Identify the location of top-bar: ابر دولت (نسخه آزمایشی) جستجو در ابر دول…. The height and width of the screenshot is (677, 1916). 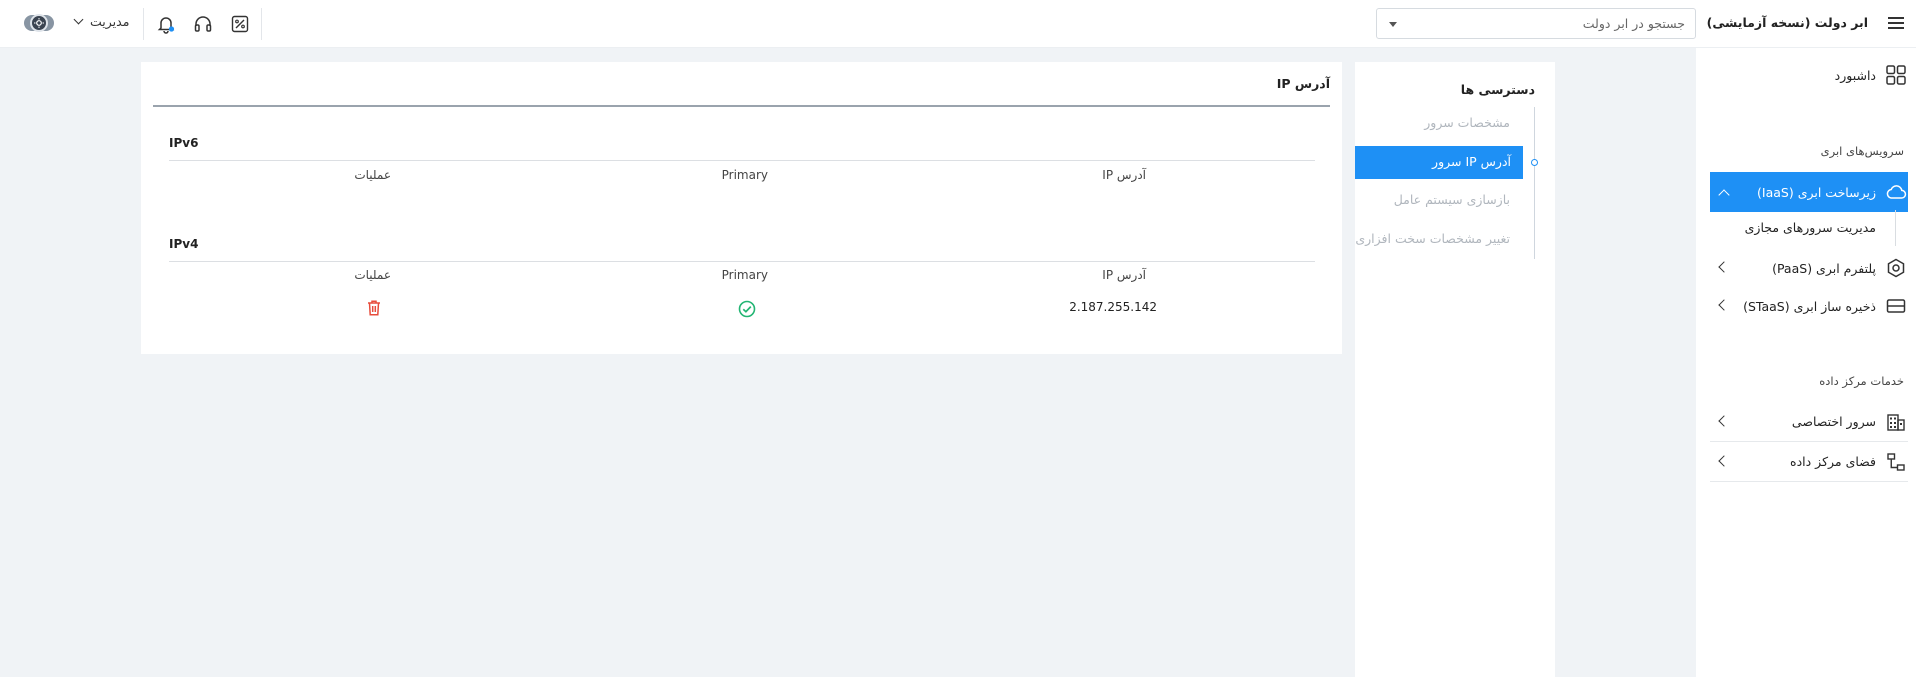
(958, 24).